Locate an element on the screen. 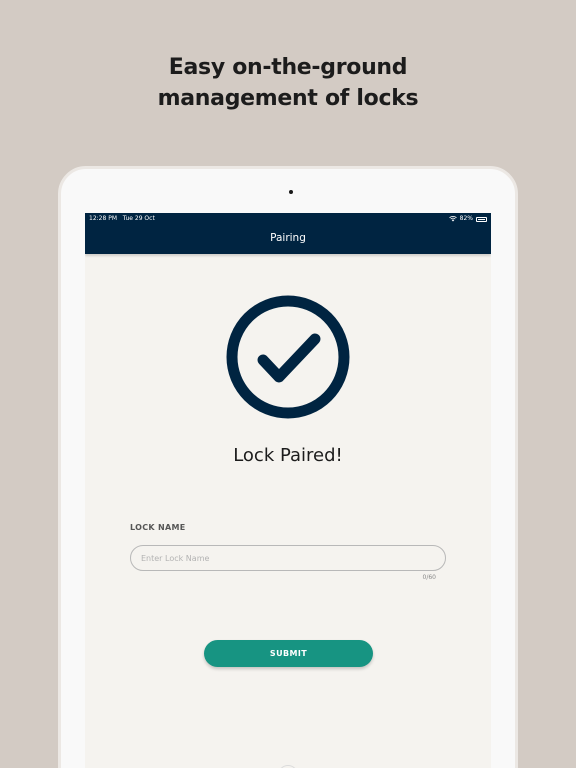 The height and width of the screenshot is (768, 576). status-time-date: 12:28 PM Tue 29 Oct is located at coordinates (122, 219).